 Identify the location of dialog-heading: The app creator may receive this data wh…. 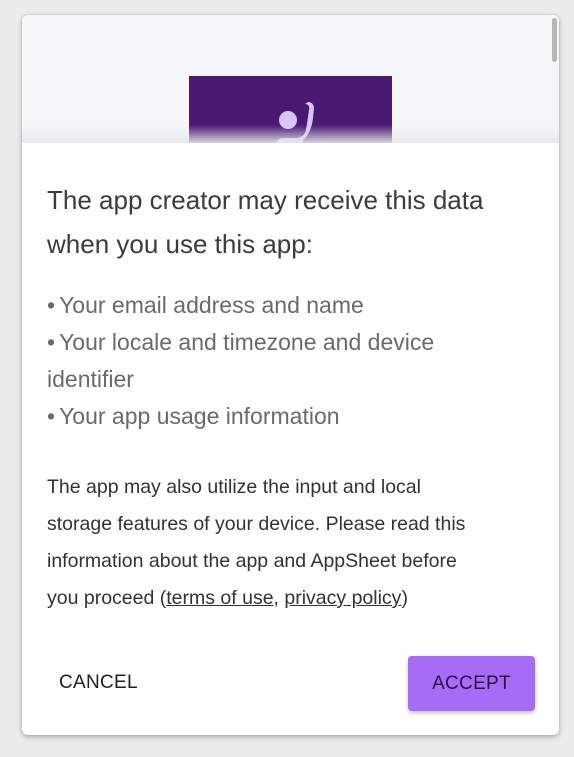
(297, 222).